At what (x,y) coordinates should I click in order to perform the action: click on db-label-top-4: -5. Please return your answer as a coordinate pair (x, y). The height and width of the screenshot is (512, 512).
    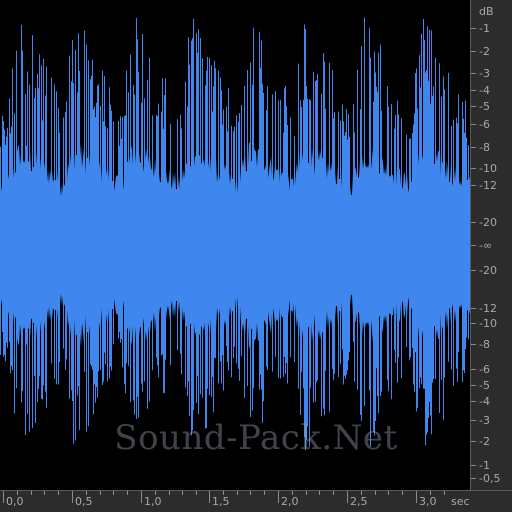
    Looking at the image, I should click on (484, 106).